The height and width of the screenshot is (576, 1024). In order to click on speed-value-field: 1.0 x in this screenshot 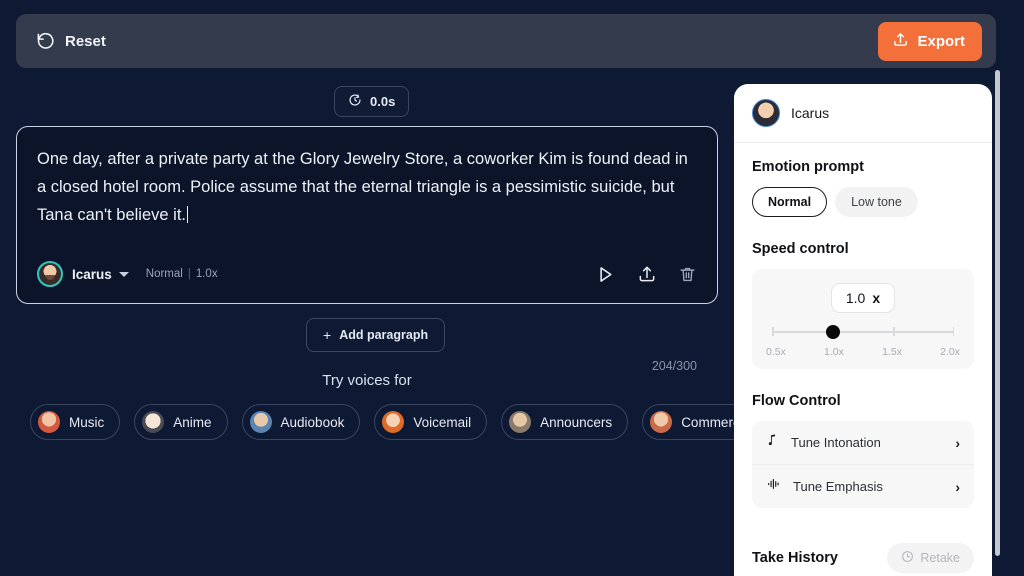, I will do `click(863, 298)`.